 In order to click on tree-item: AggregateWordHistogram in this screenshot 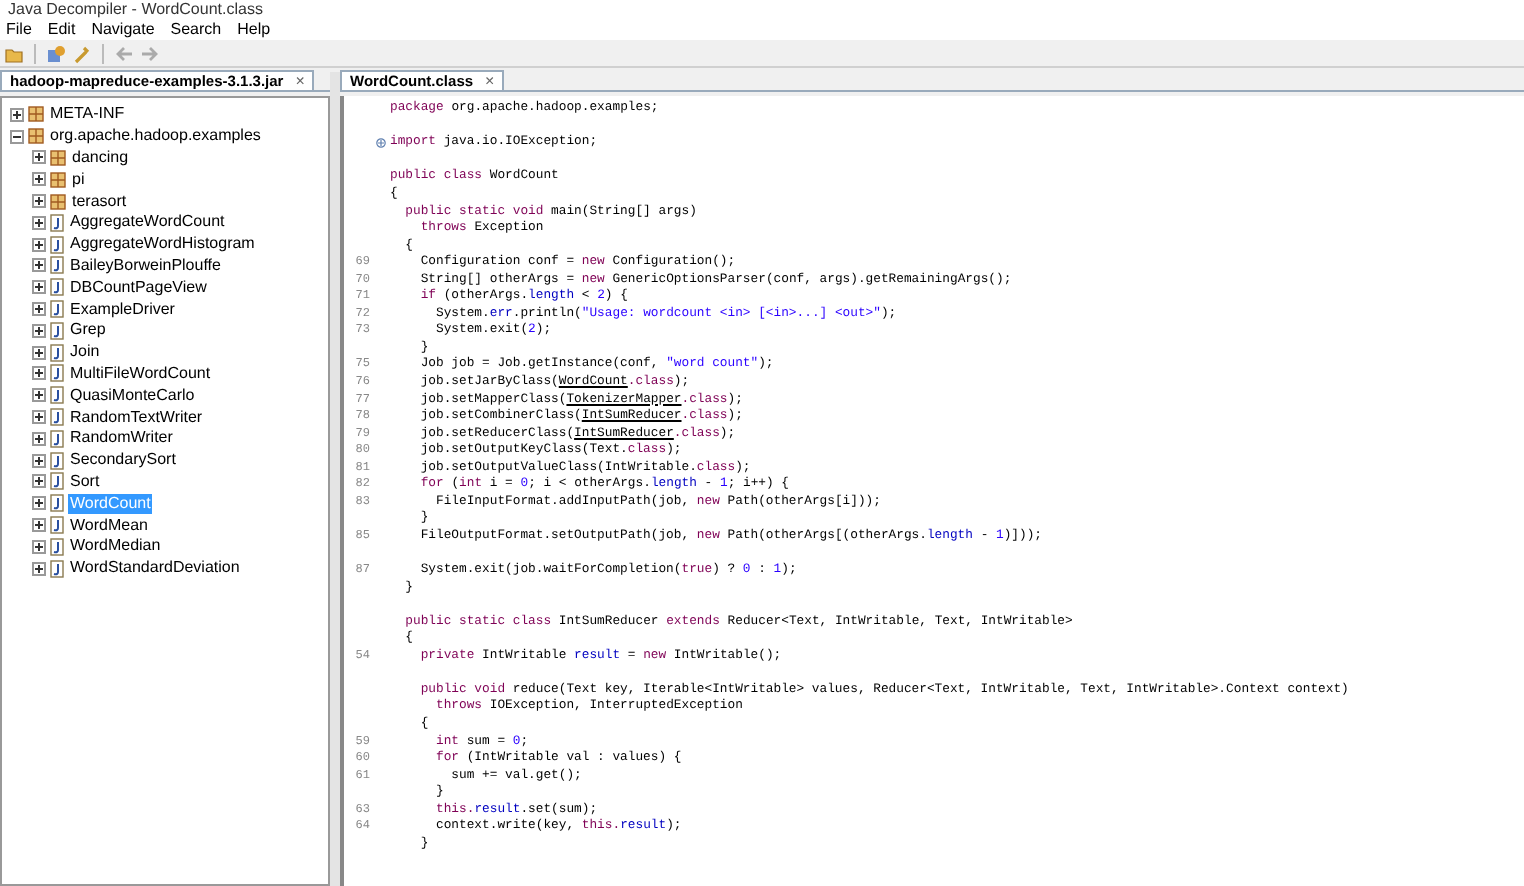, I will do `click(162, 244)`.